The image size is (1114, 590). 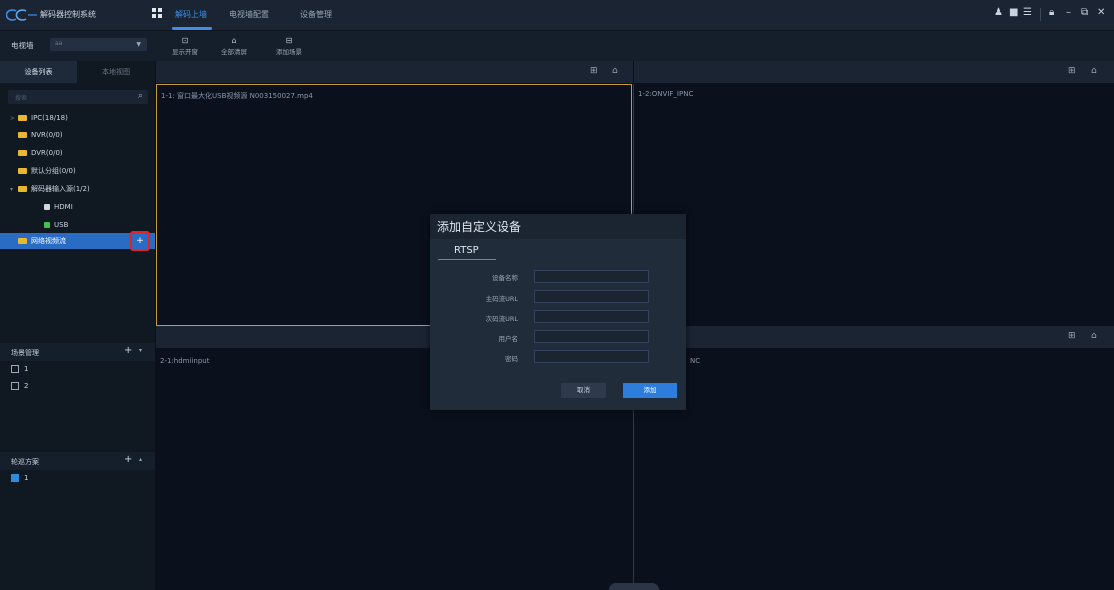 I want to click on sub-stream-url-field, so click(x=591, y=316).